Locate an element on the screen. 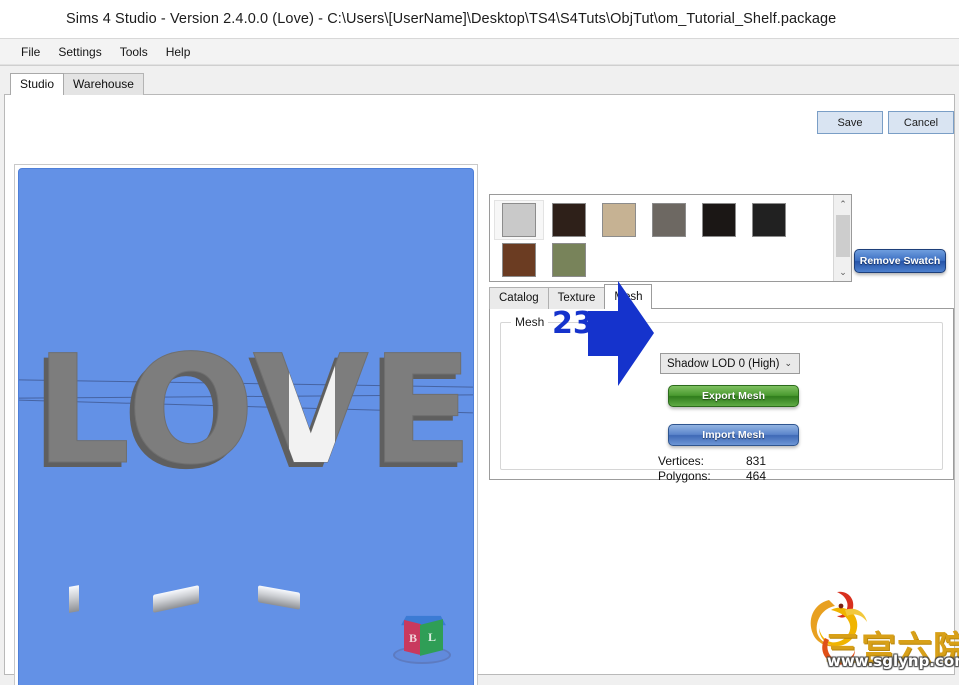  stats-row-vertices: Vertices: 831 is located at coordinates (712, 461).